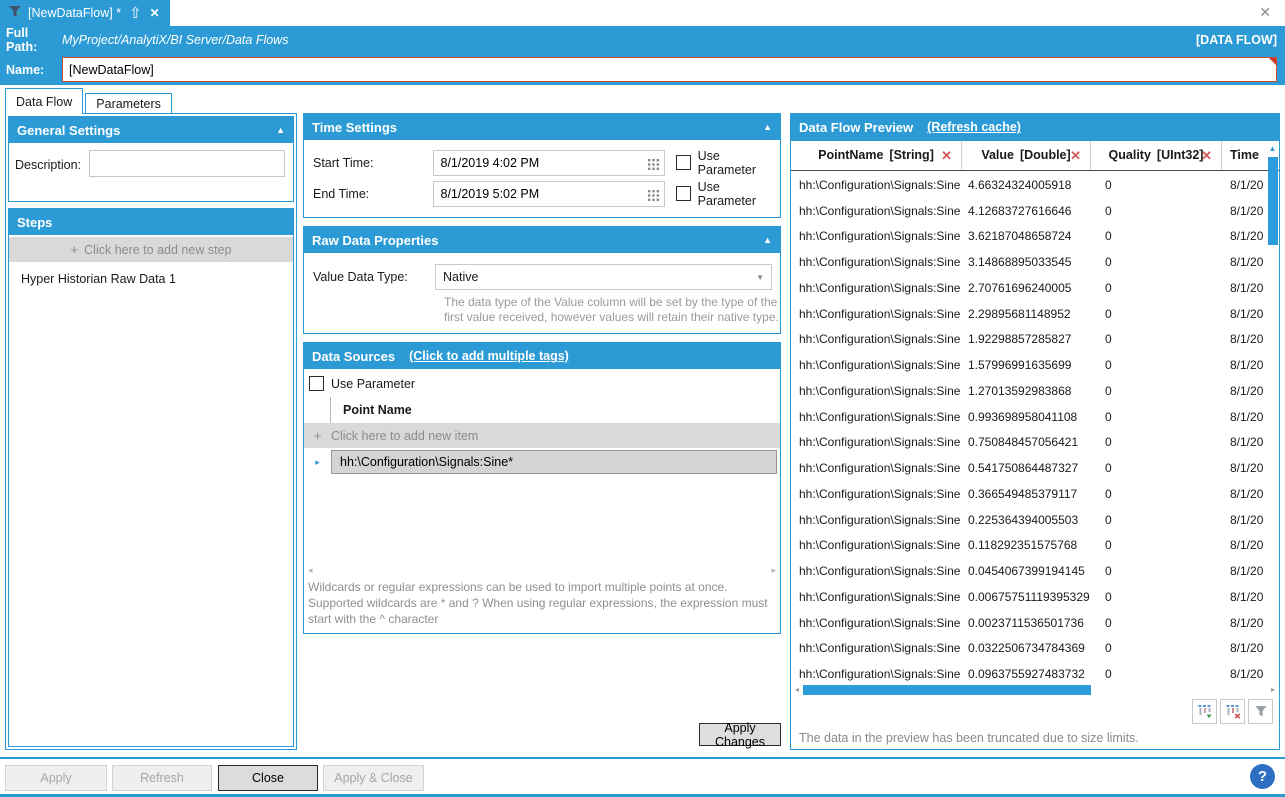 This screenshot has height=797, width=1285. I want to click on name-bar: Name:, so click(642, 69).